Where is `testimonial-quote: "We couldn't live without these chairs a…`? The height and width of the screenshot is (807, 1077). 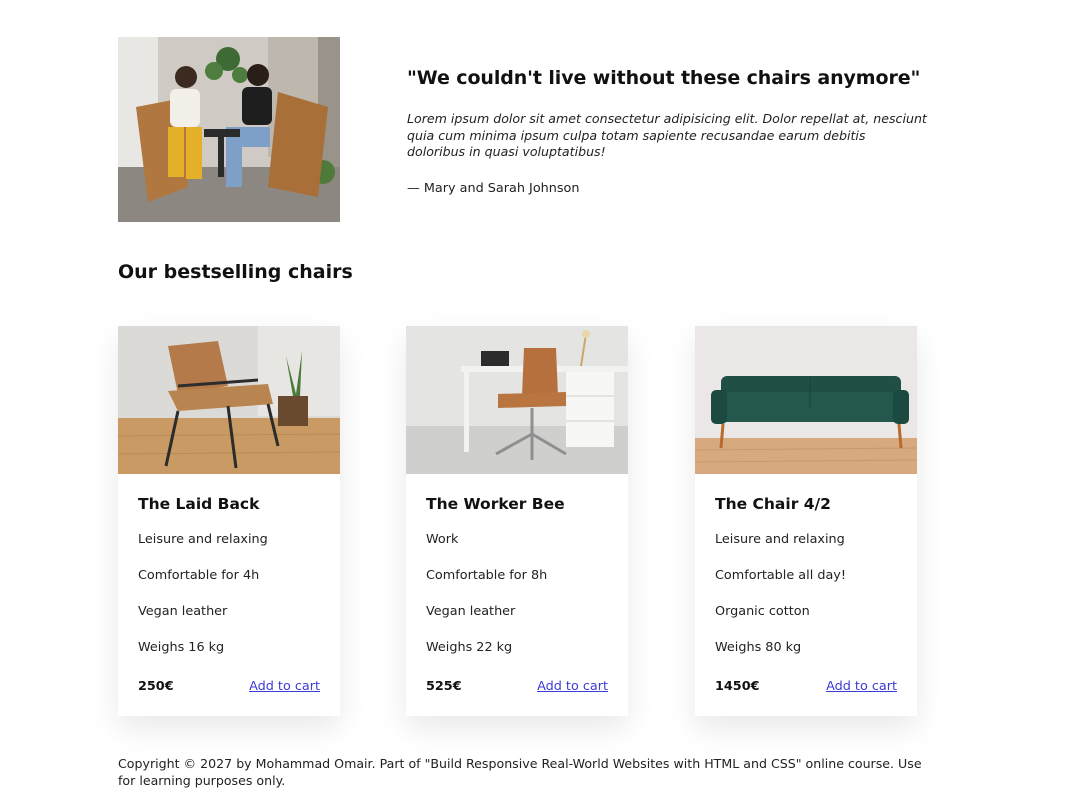 testimonial-quote: "We couldn't live without these chairs a… is located at coordinates (667, 130).